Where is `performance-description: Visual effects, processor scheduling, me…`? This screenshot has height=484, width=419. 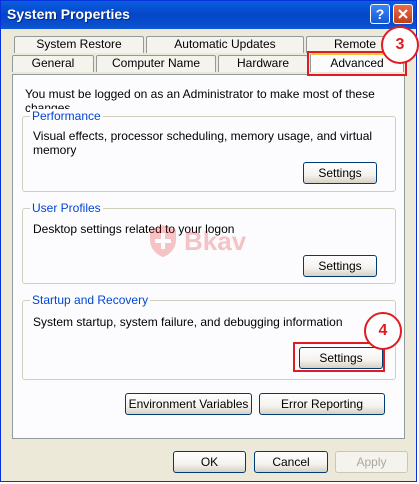
performance-description: Visual effects, processor scheduling, me… is located at coordinates (203, 143).